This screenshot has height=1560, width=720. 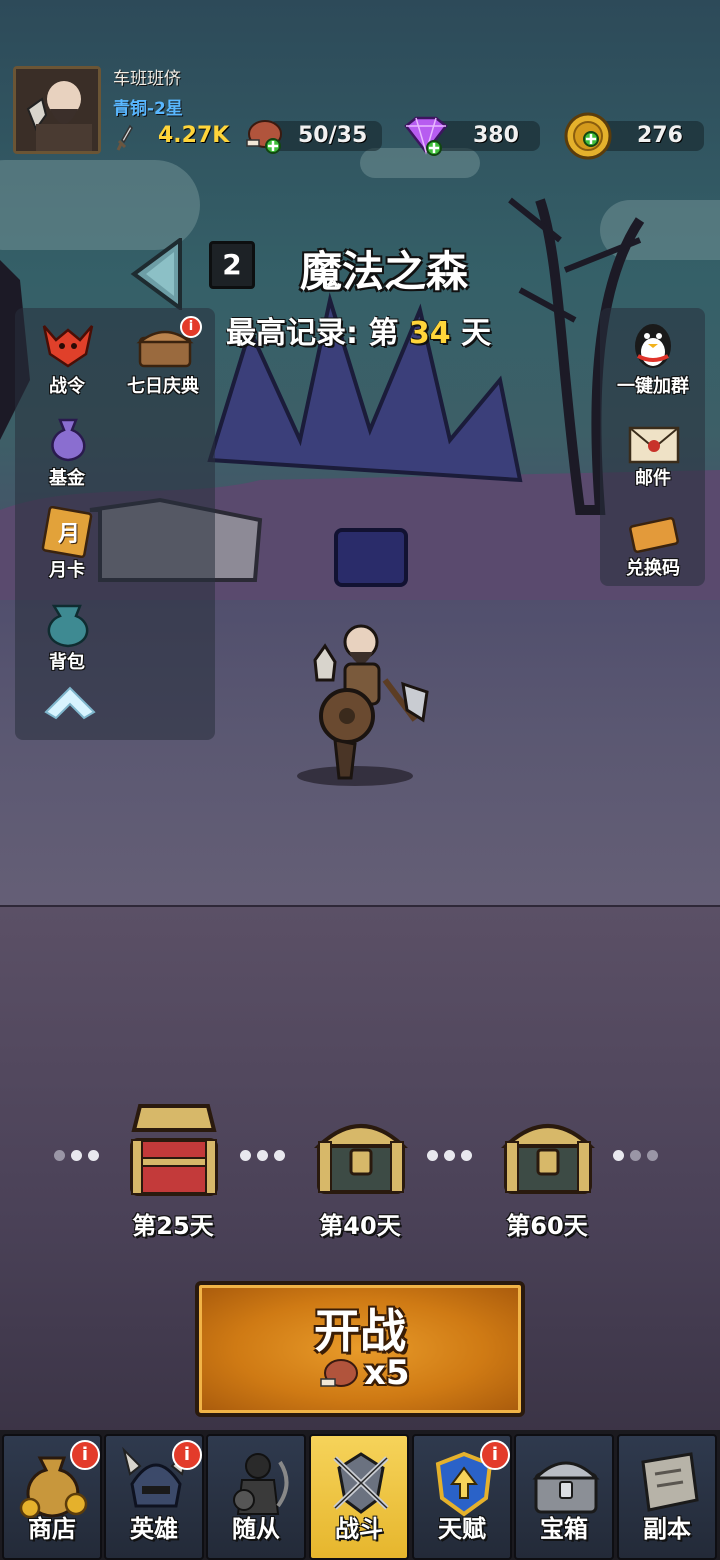 I want to click on purple-gem-icon, so click(x=426, y=136).